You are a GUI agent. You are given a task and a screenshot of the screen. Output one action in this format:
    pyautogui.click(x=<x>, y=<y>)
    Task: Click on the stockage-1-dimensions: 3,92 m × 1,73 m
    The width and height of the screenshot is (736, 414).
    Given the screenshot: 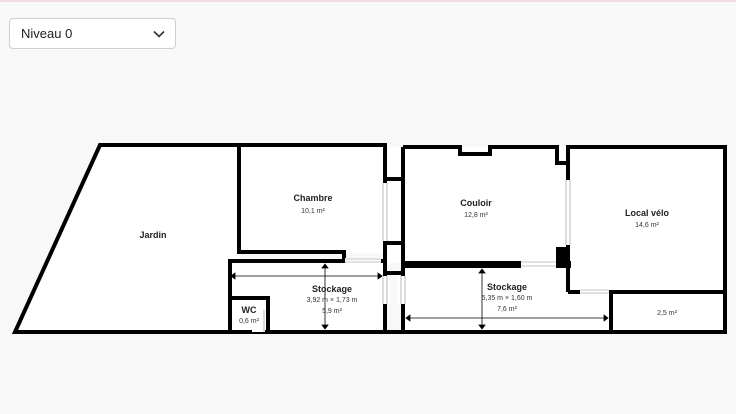 What is the action you would take?
    pyautogui.click(x=332, y=300)
    